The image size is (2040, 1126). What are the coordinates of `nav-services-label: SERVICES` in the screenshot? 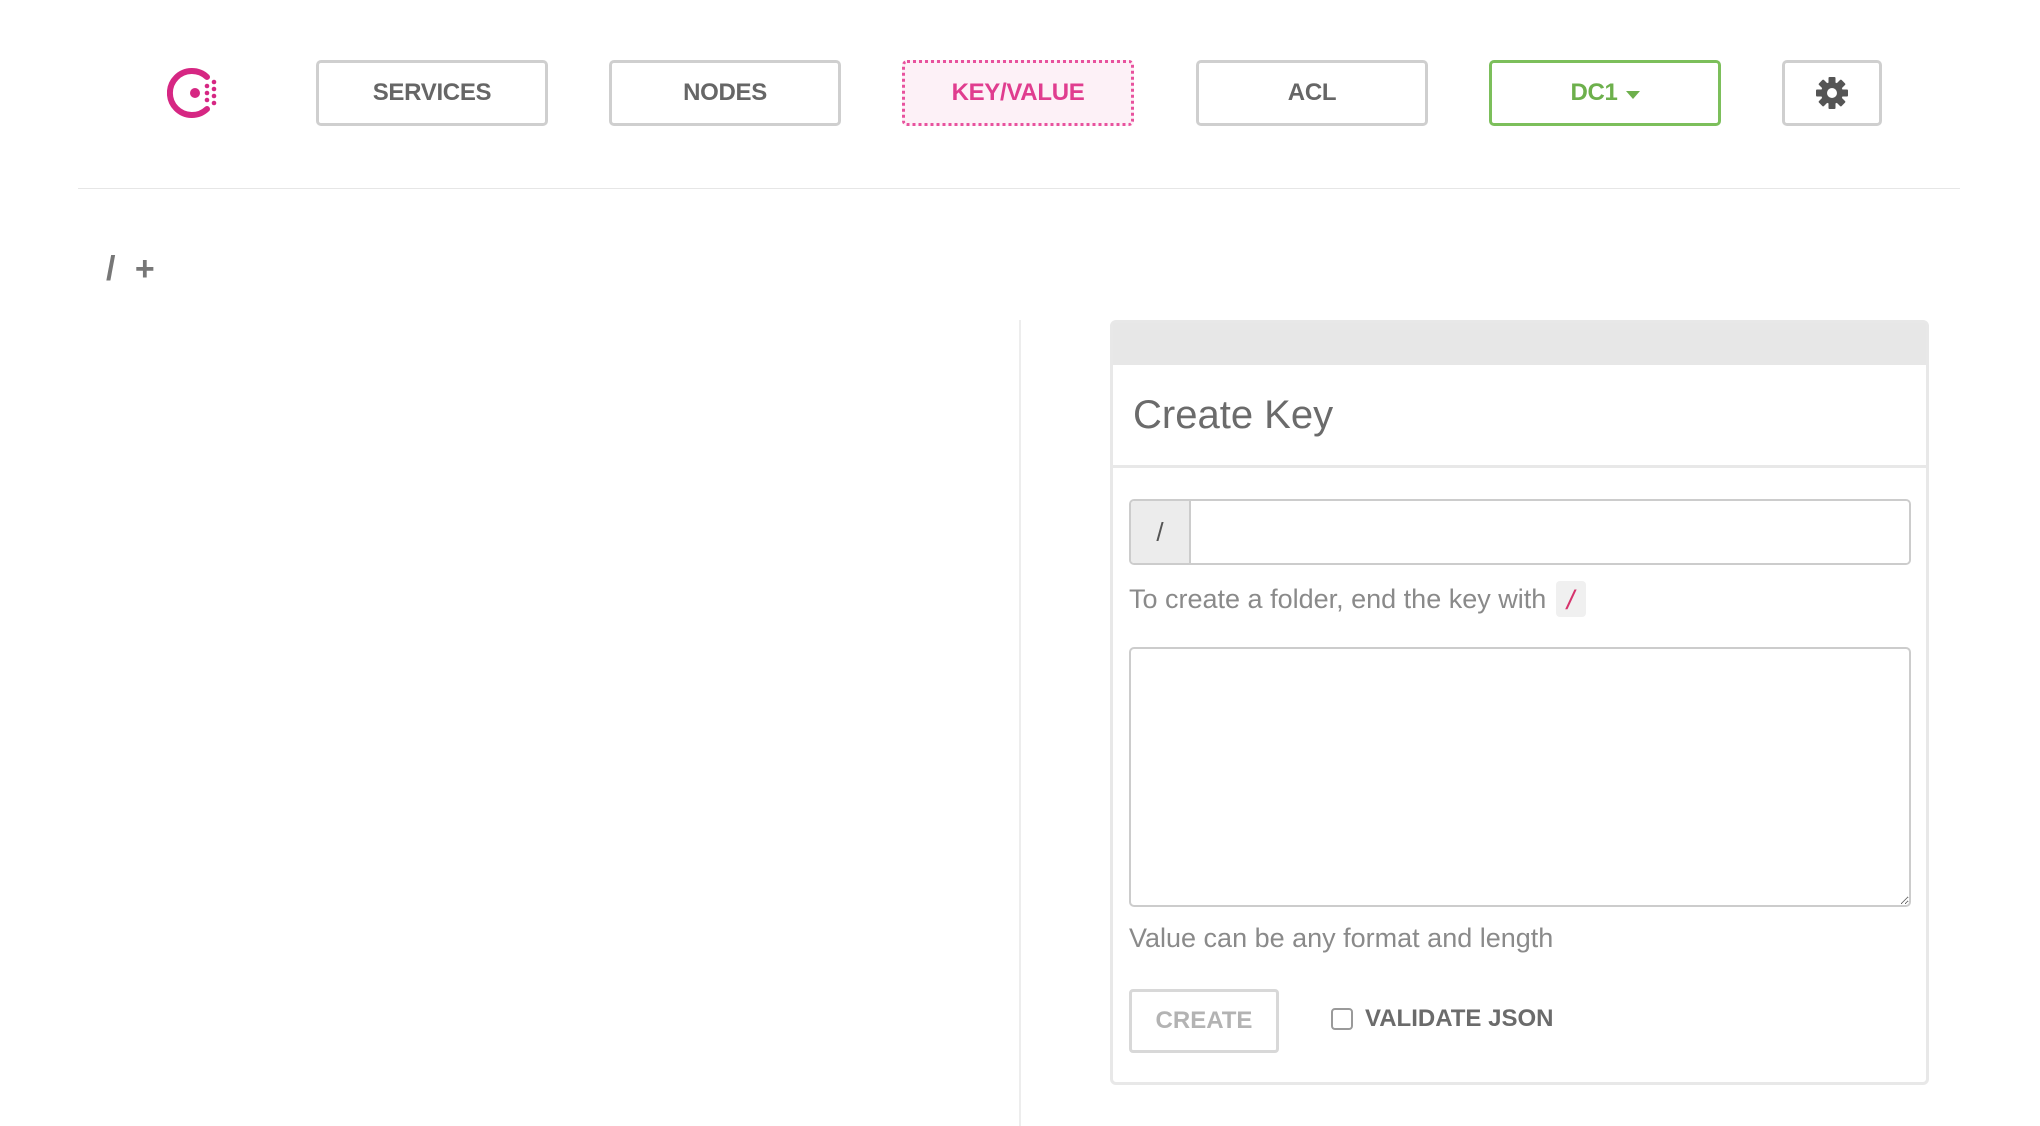 It's located at (432, 92).